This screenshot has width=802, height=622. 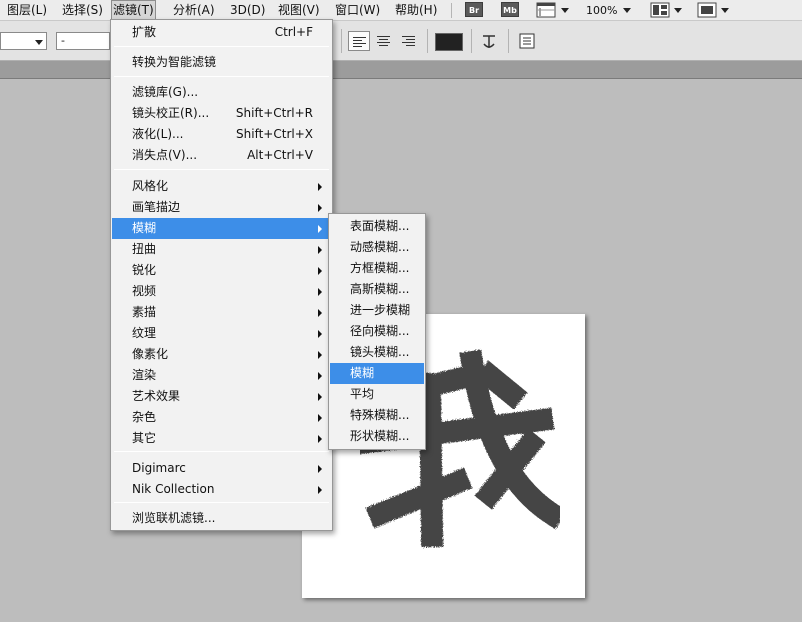 I want to click on menu-item-label: 模糊, so click(x=362, y=373).